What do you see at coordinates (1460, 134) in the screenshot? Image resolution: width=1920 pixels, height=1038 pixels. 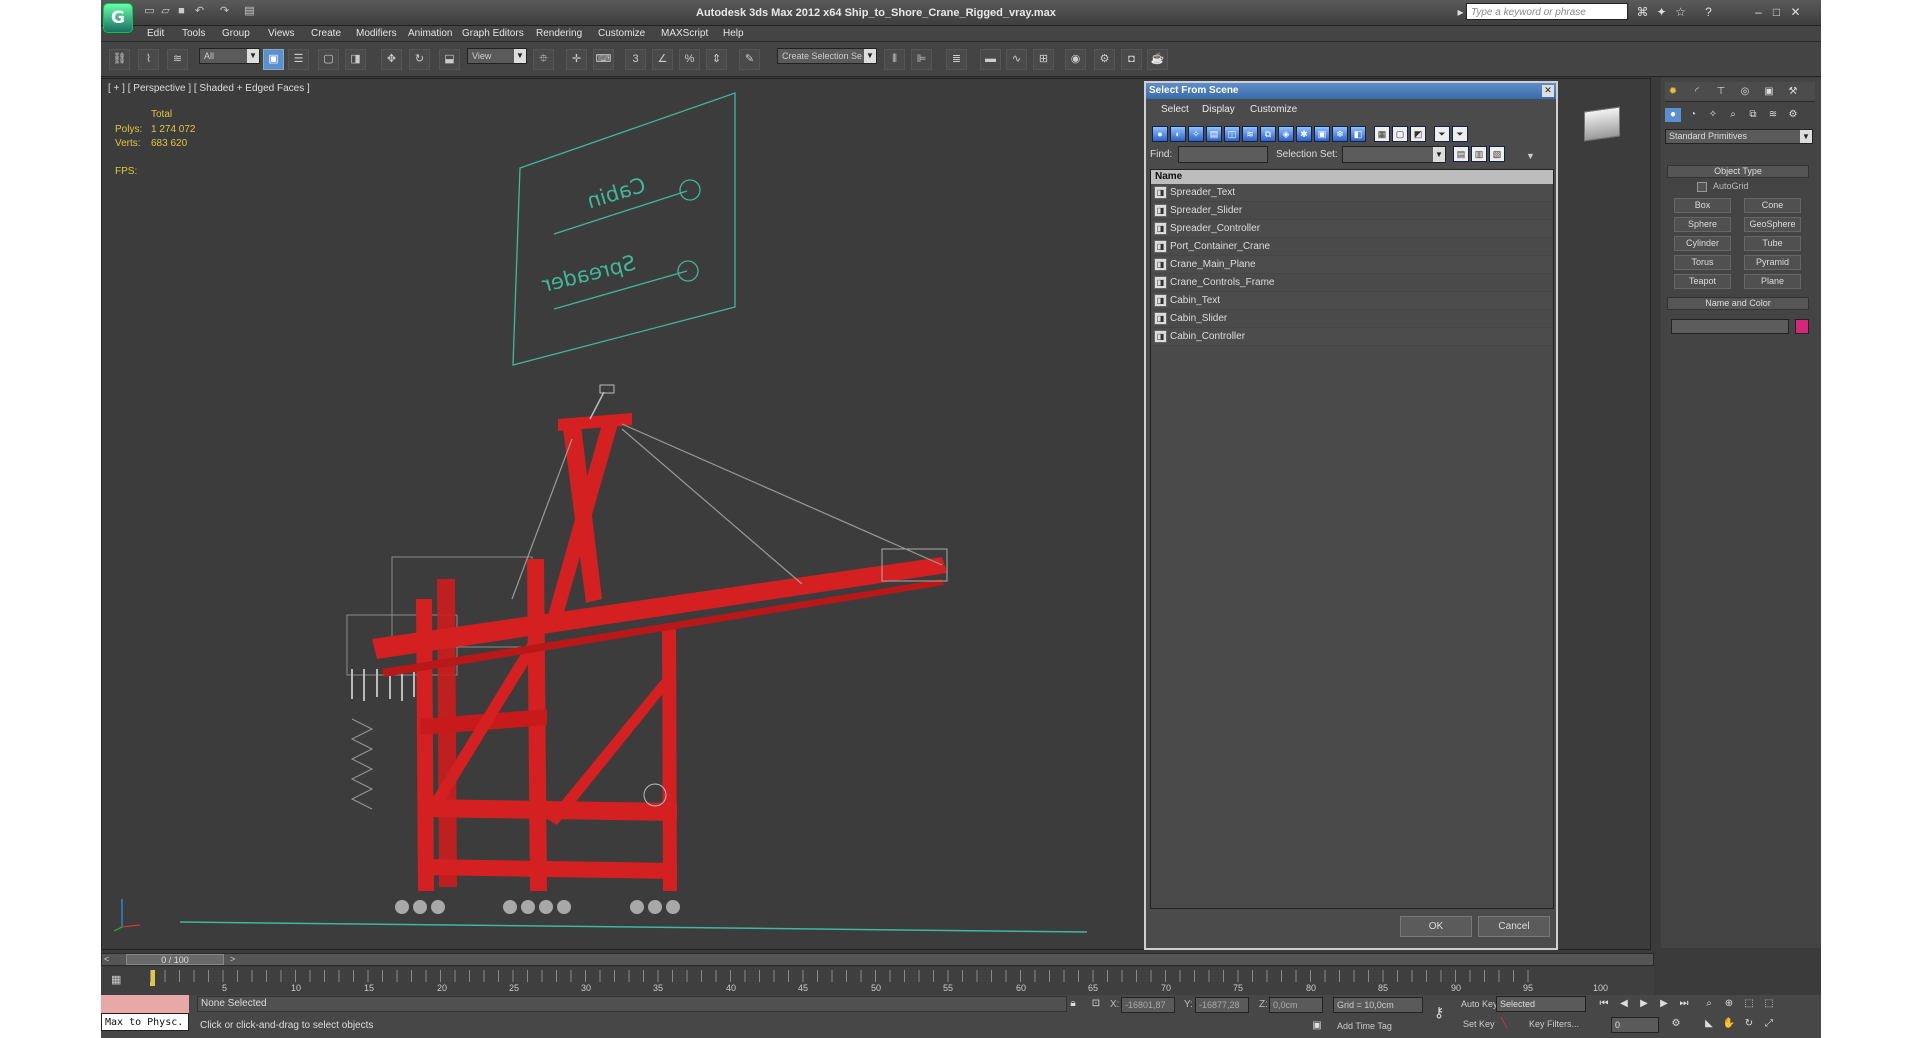 I see `filter-options-icon: ⏷` at bounding box center [1460, 134].